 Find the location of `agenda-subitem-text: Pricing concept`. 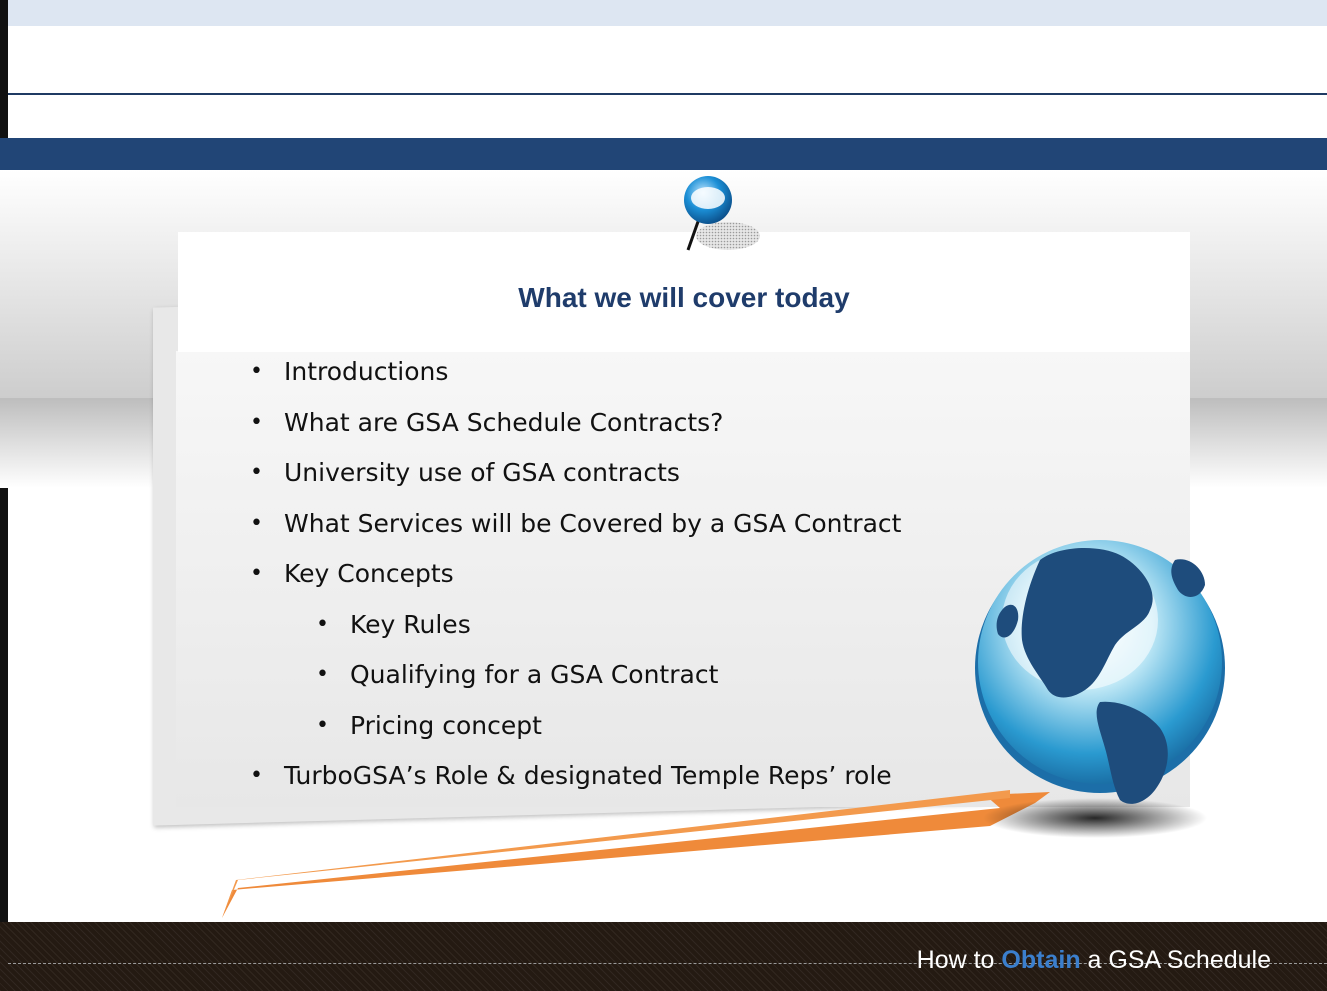

agenda-subitem-text: Pricing concept is located at coordinates (446, 725).